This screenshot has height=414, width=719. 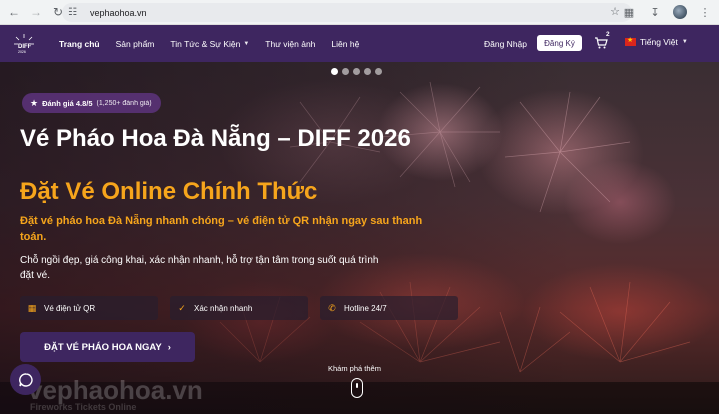 What do you see at coordinates (67, 103) in the screenshot?
I see `rating-score: Đánh giá 4.8/5` at bounding box center [67, 103].